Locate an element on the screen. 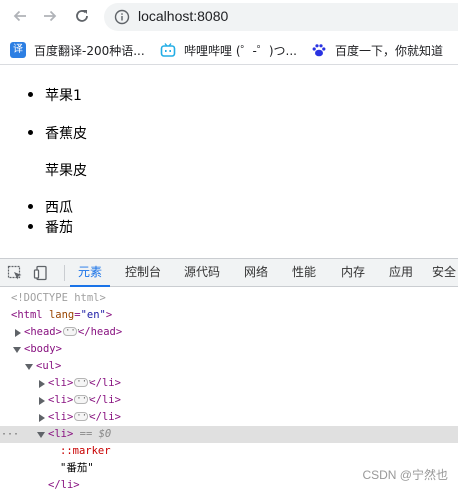 The image size is (458, 490). list-item: 苹果1 is located at coordinates (55, 95).